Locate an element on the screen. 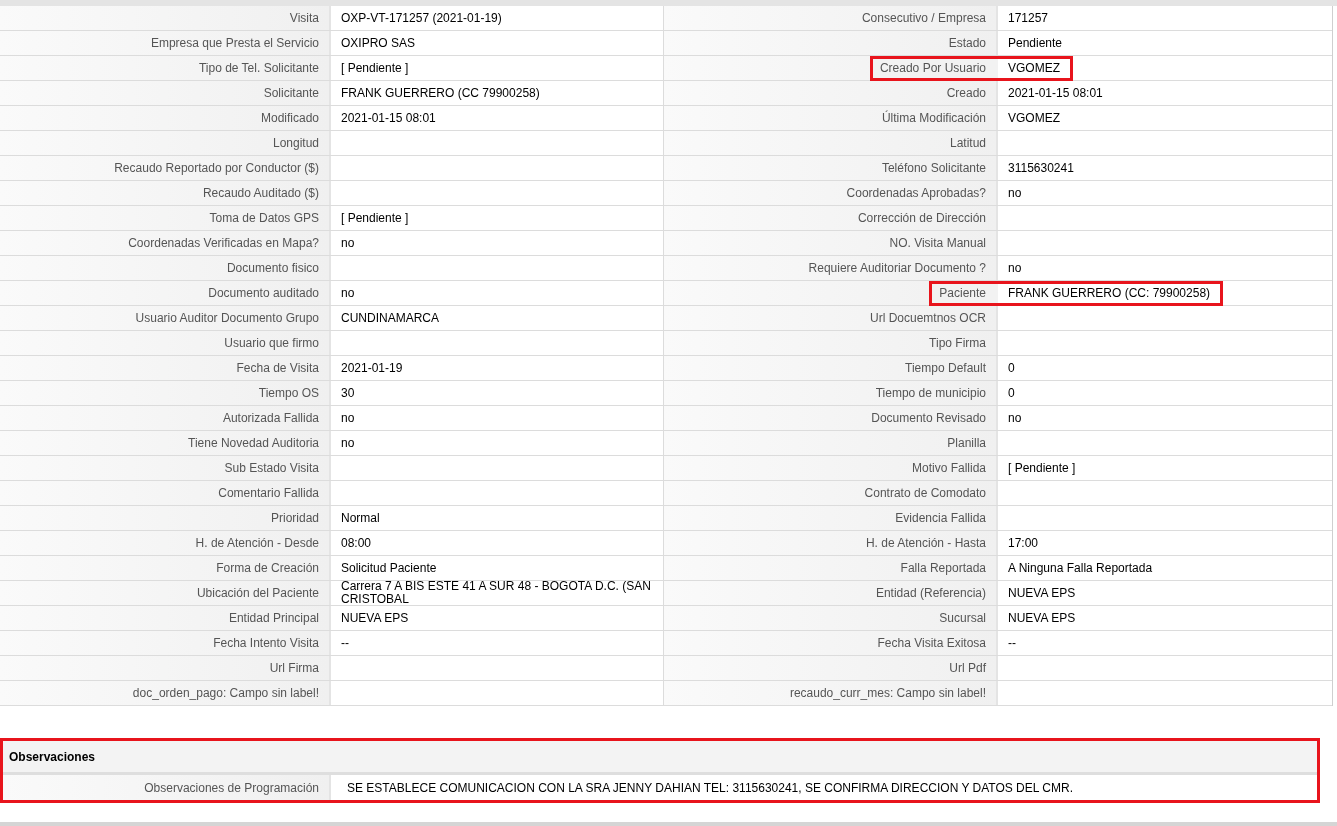 The image size is (1337, 826). field-label: Planilla is located at coordinates (967, 443).